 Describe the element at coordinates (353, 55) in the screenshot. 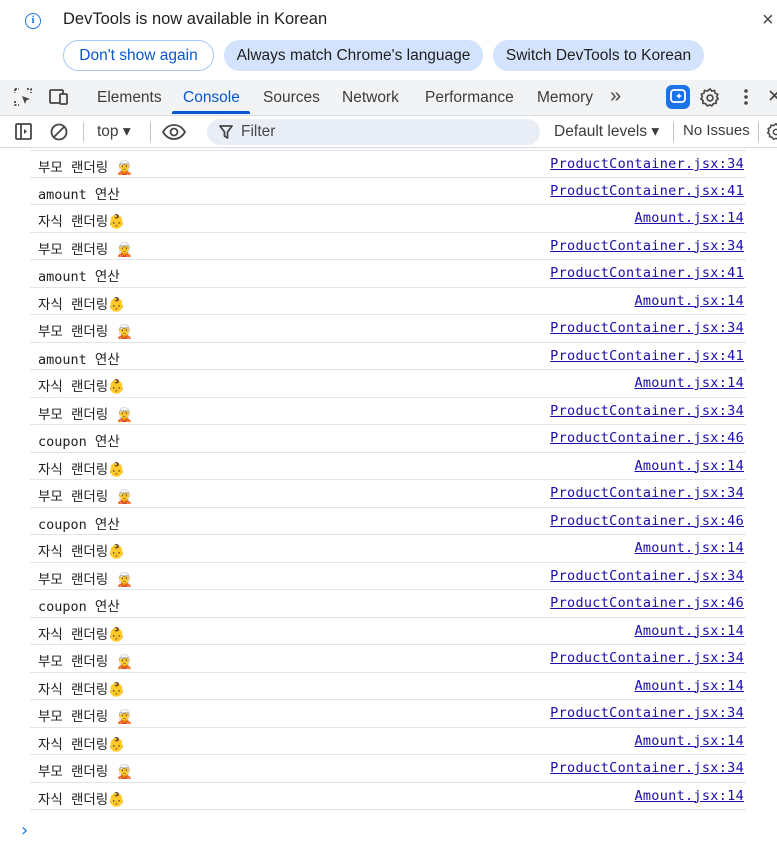

I see `always-match-language-button: Always match Chrome's language` at that location.